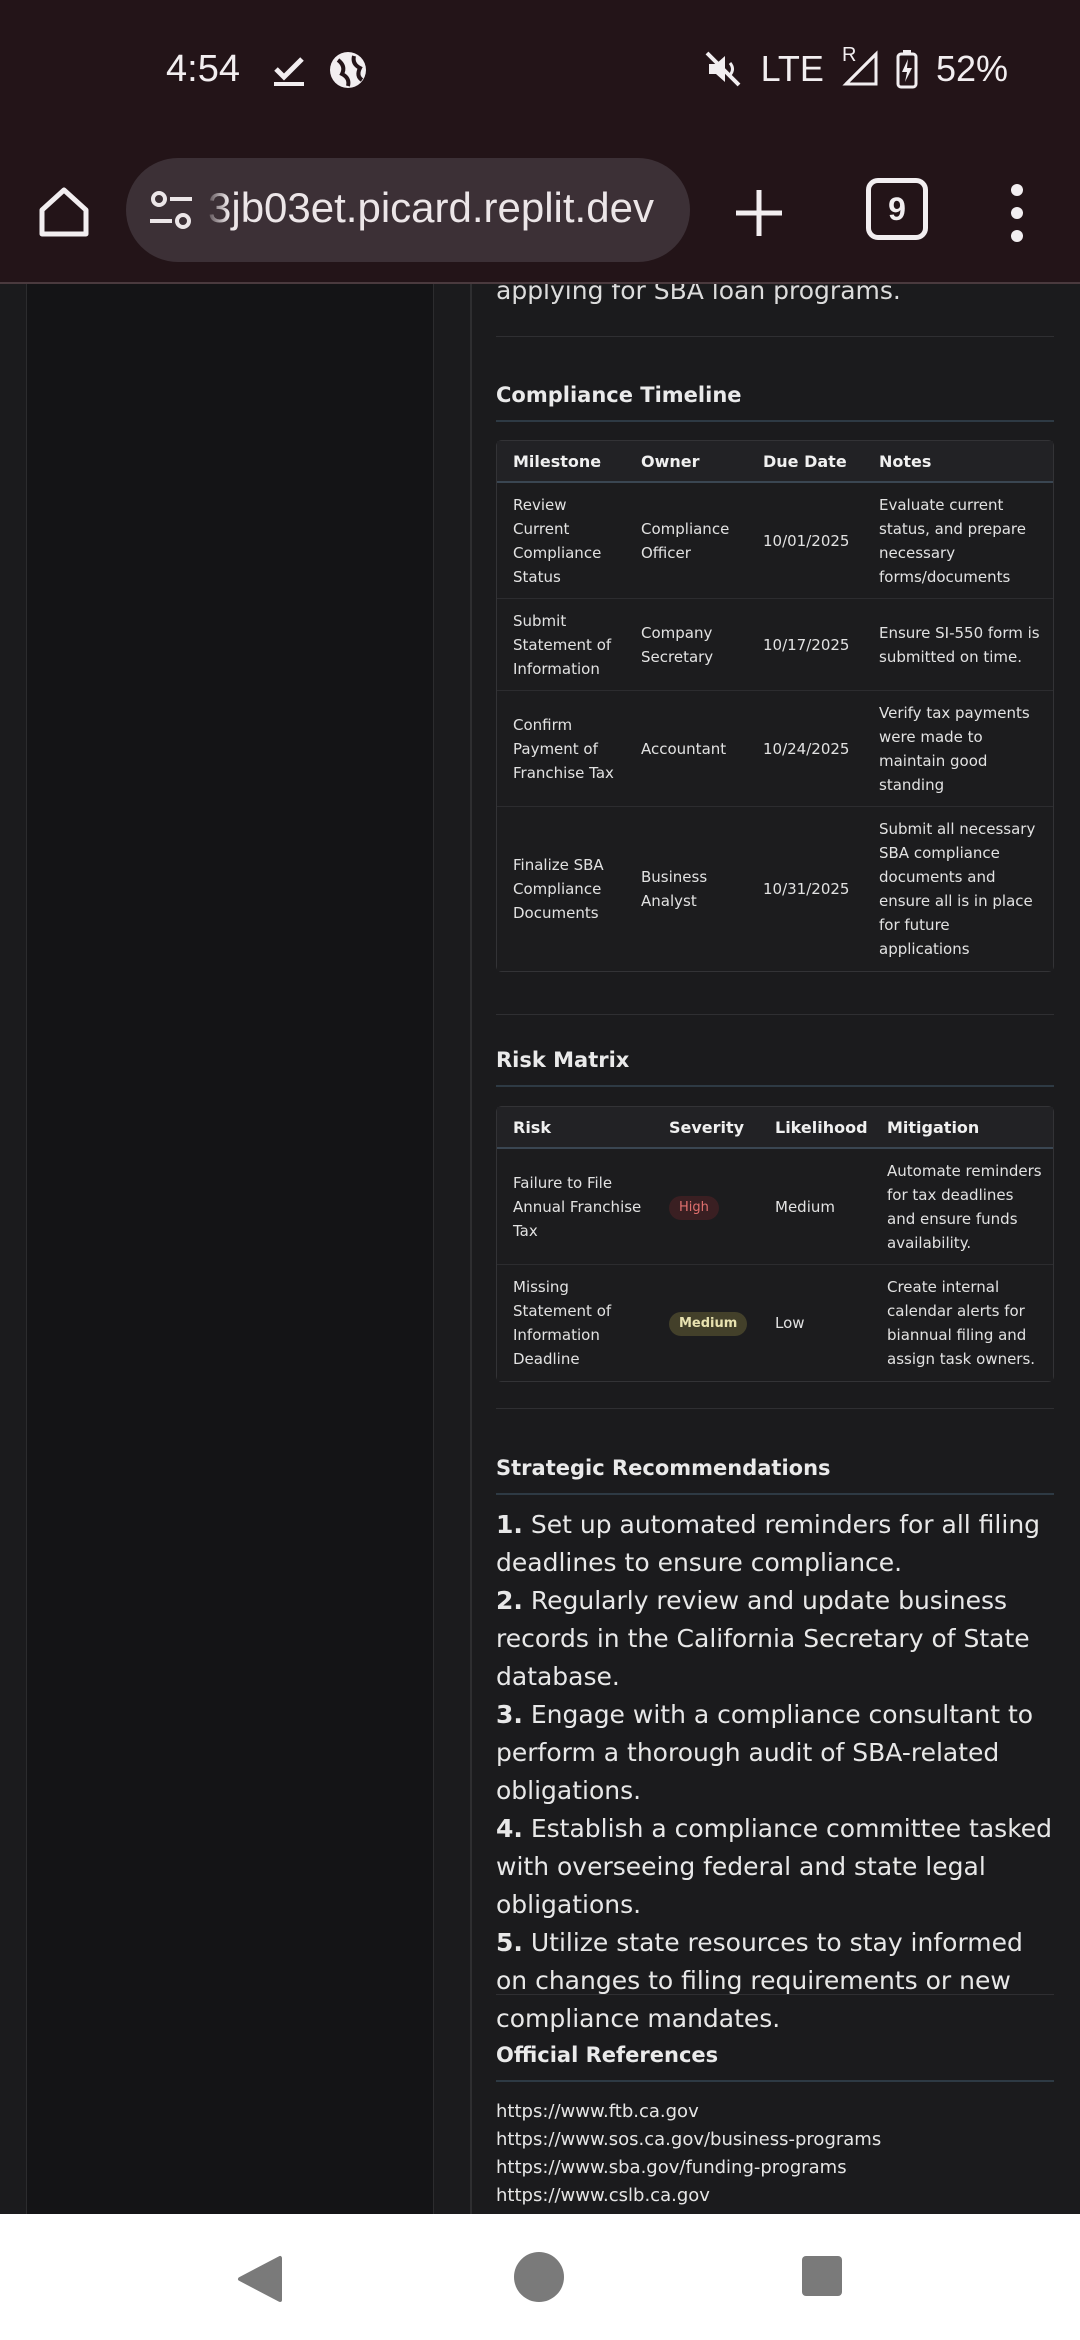 The height and width of the screenshot is (2340, 1080). What do you see at coordinates (607, 2055) in the screenshot?
I see `references-heading: Official References` at bounding box center [607, 2055].